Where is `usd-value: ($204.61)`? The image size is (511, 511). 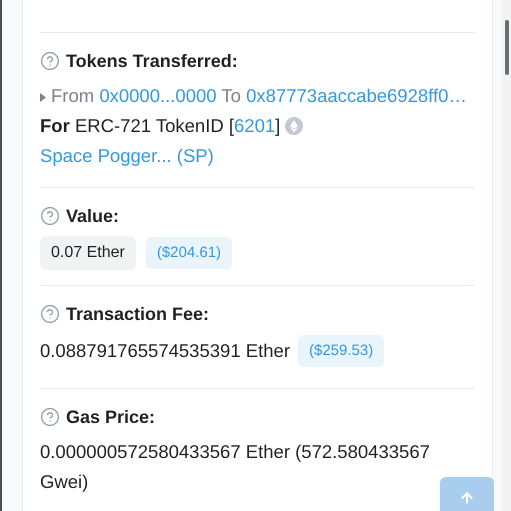 usd-value: ($204.61) is located at coordinates (189, 253).